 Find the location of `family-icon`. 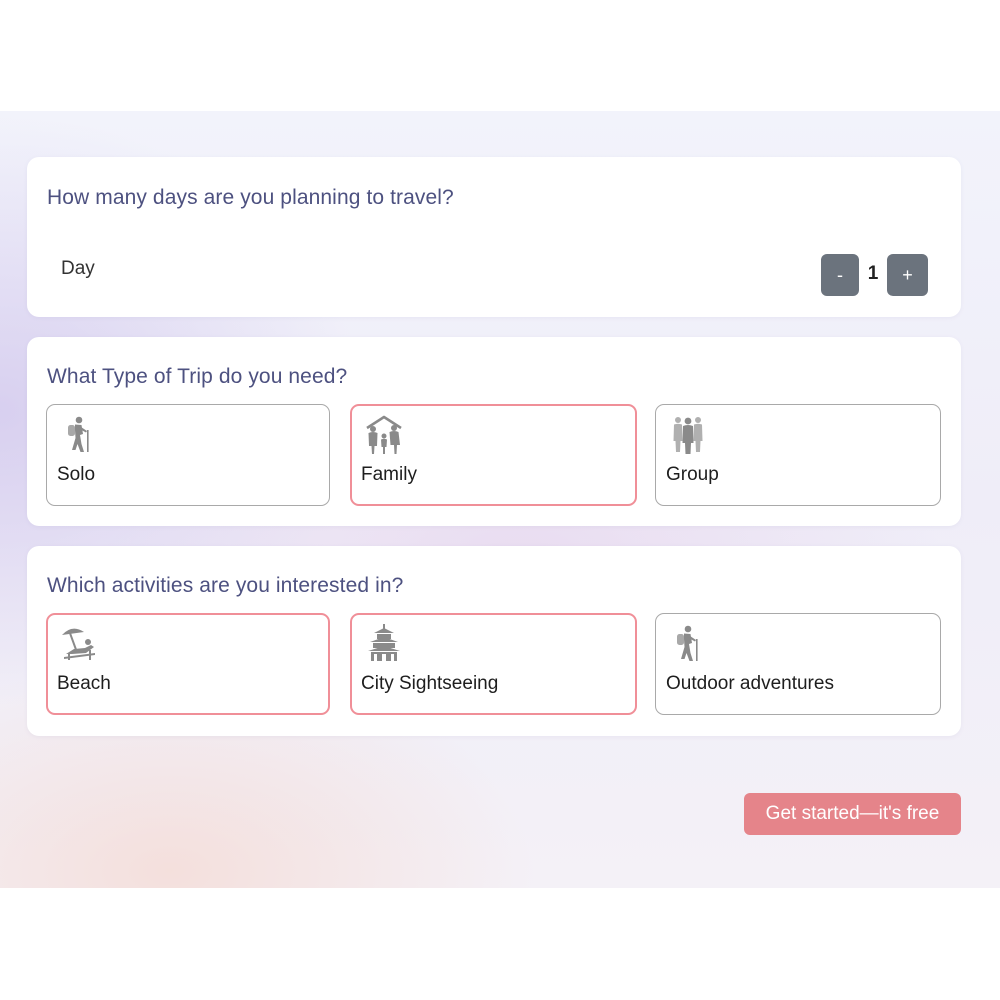

family-icon is located at coordinates (384, 434).